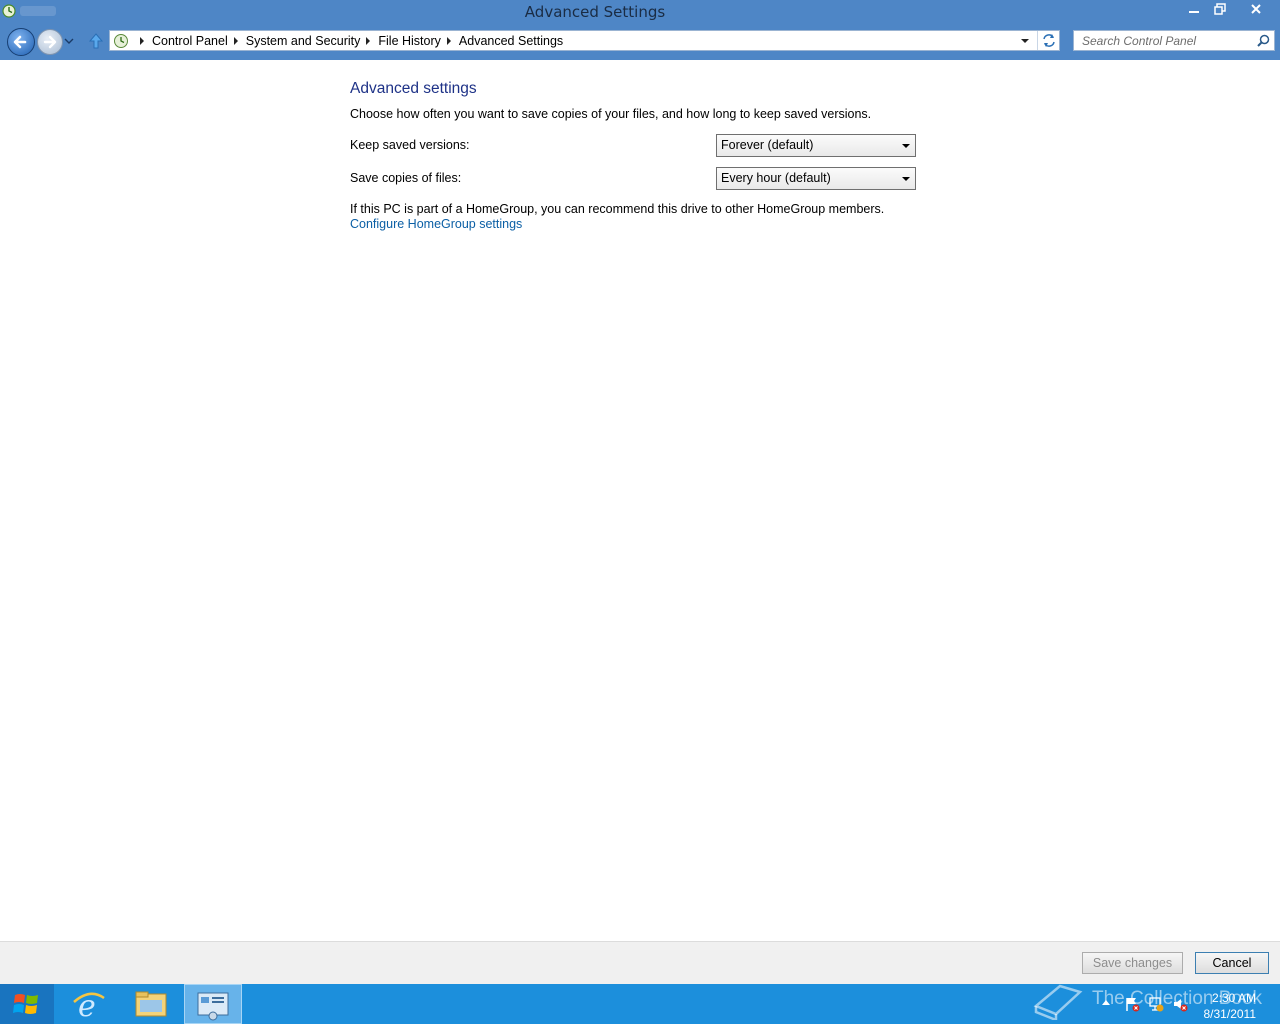 The height and width of the screenshot is (1027, 1280). I want to click on keep-saved-versions-label: Keep saved versions:, so click(410, 145).